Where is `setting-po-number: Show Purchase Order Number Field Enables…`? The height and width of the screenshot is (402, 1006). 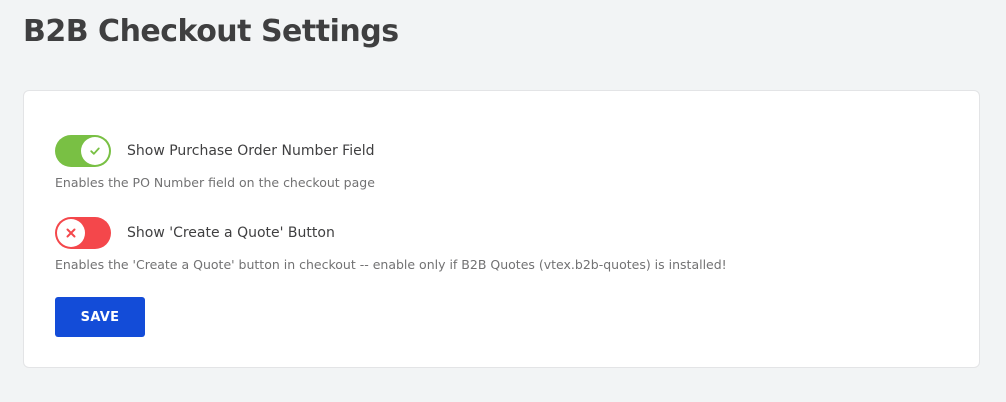
setting-po-number: Show Purchase Order Number Field Enables… is located at coordinates (215, 162).